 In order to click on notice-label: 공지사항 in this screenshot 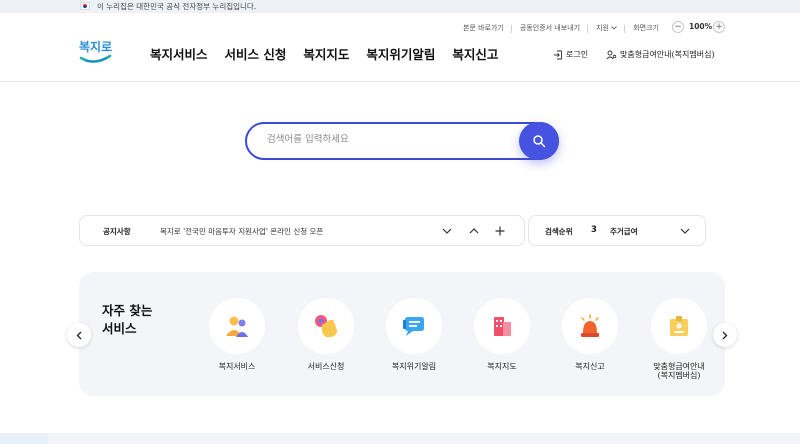, I will do `click(117, 231)`.